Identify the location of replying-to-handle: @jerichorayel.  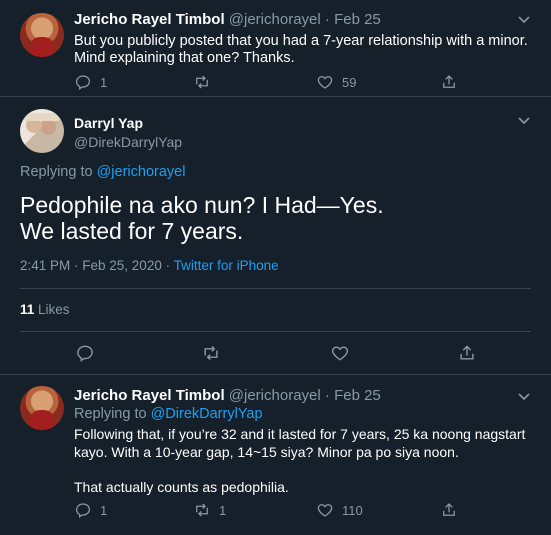
(141, 172).